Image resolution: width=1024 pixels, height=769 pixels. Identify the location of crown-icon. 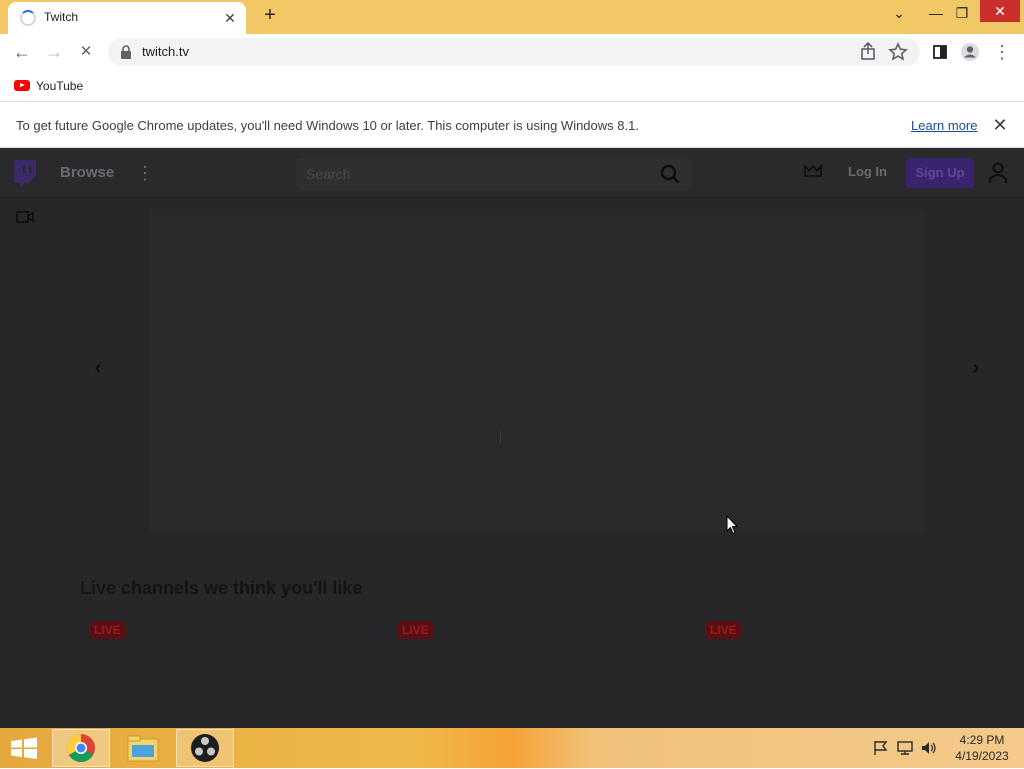
(813, 171).